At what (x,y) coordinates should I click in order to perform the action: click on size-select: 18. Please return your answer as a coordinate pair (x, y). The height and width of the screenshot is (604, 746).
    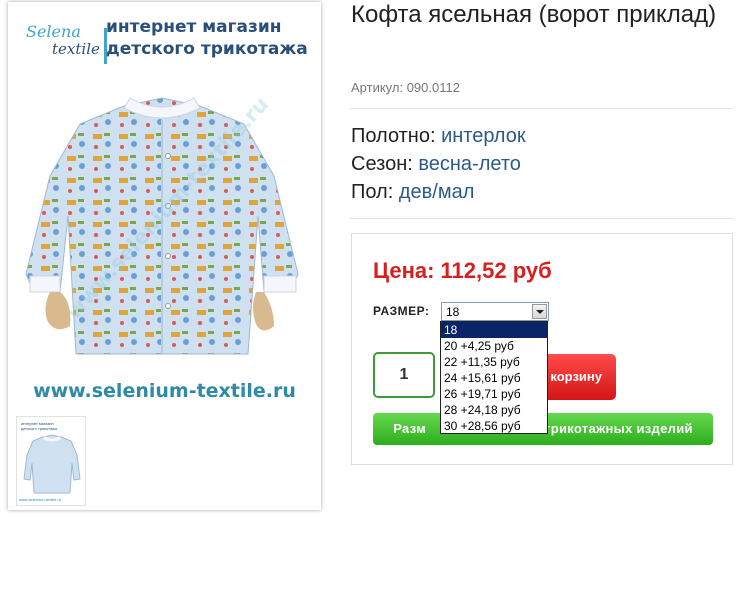
    Looking at the image, I should click on (495, 311).